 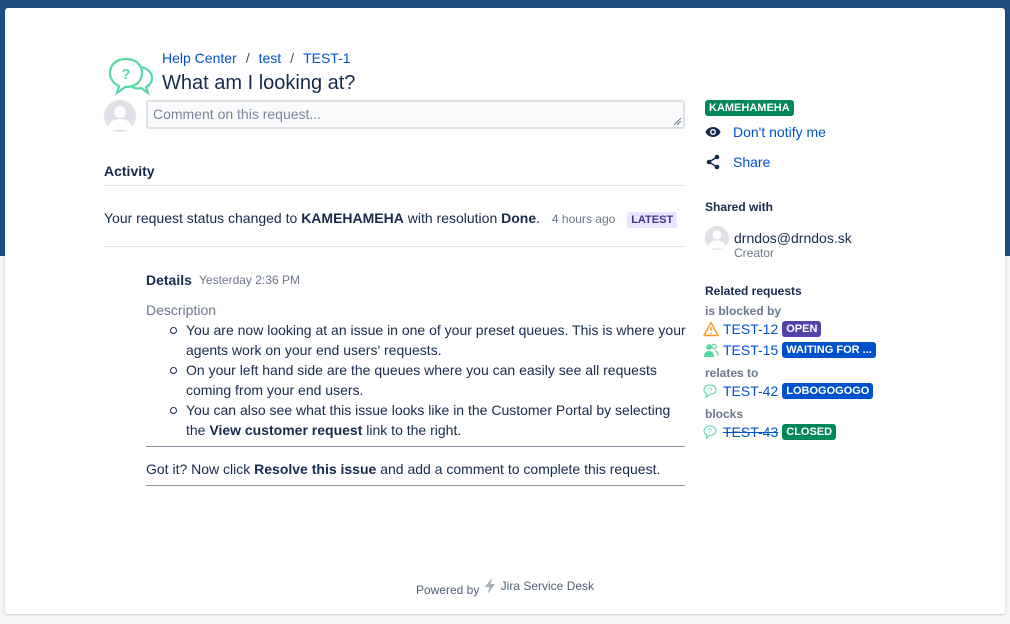 I want to click on related-request-key: TEST-43, so click(x=750, y=432).